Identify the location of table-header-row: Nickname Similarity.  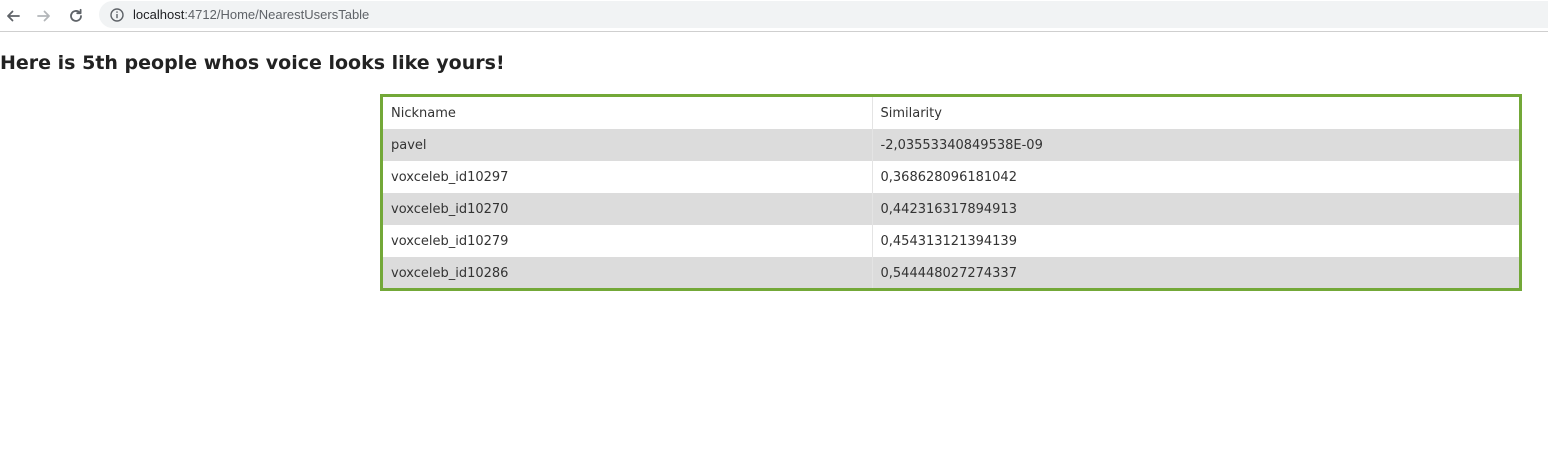
(951, 113).